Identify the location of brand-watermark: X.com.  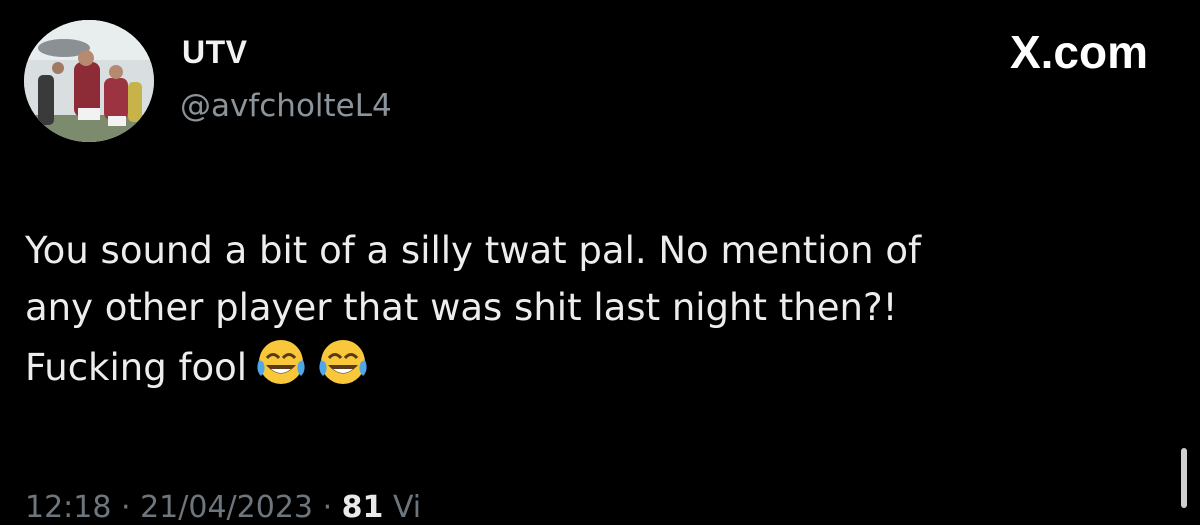
(1079, 52).